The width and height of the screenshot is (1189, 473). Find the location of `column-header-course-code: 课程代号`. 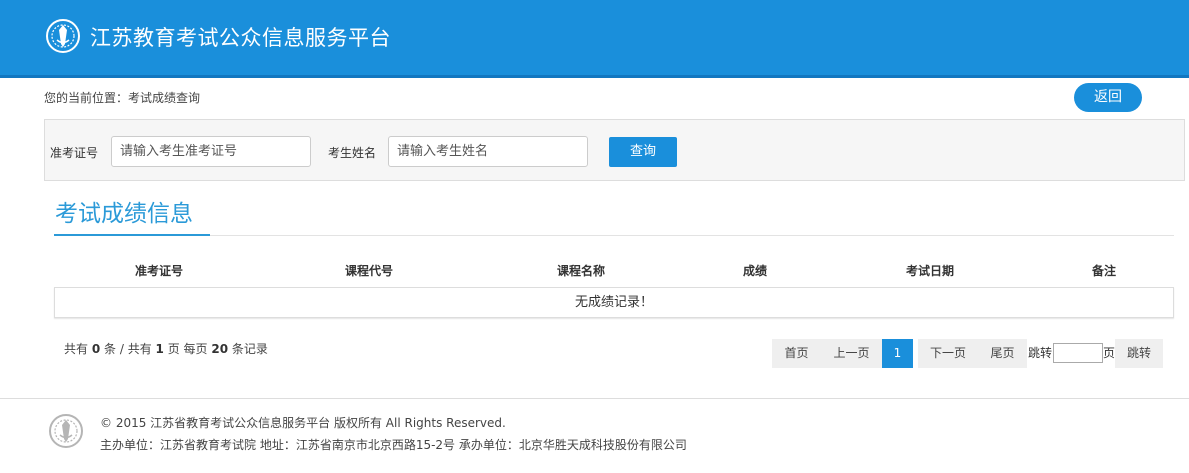

column-header-course-code: 课程代号 is located at coordinates (368, 271).